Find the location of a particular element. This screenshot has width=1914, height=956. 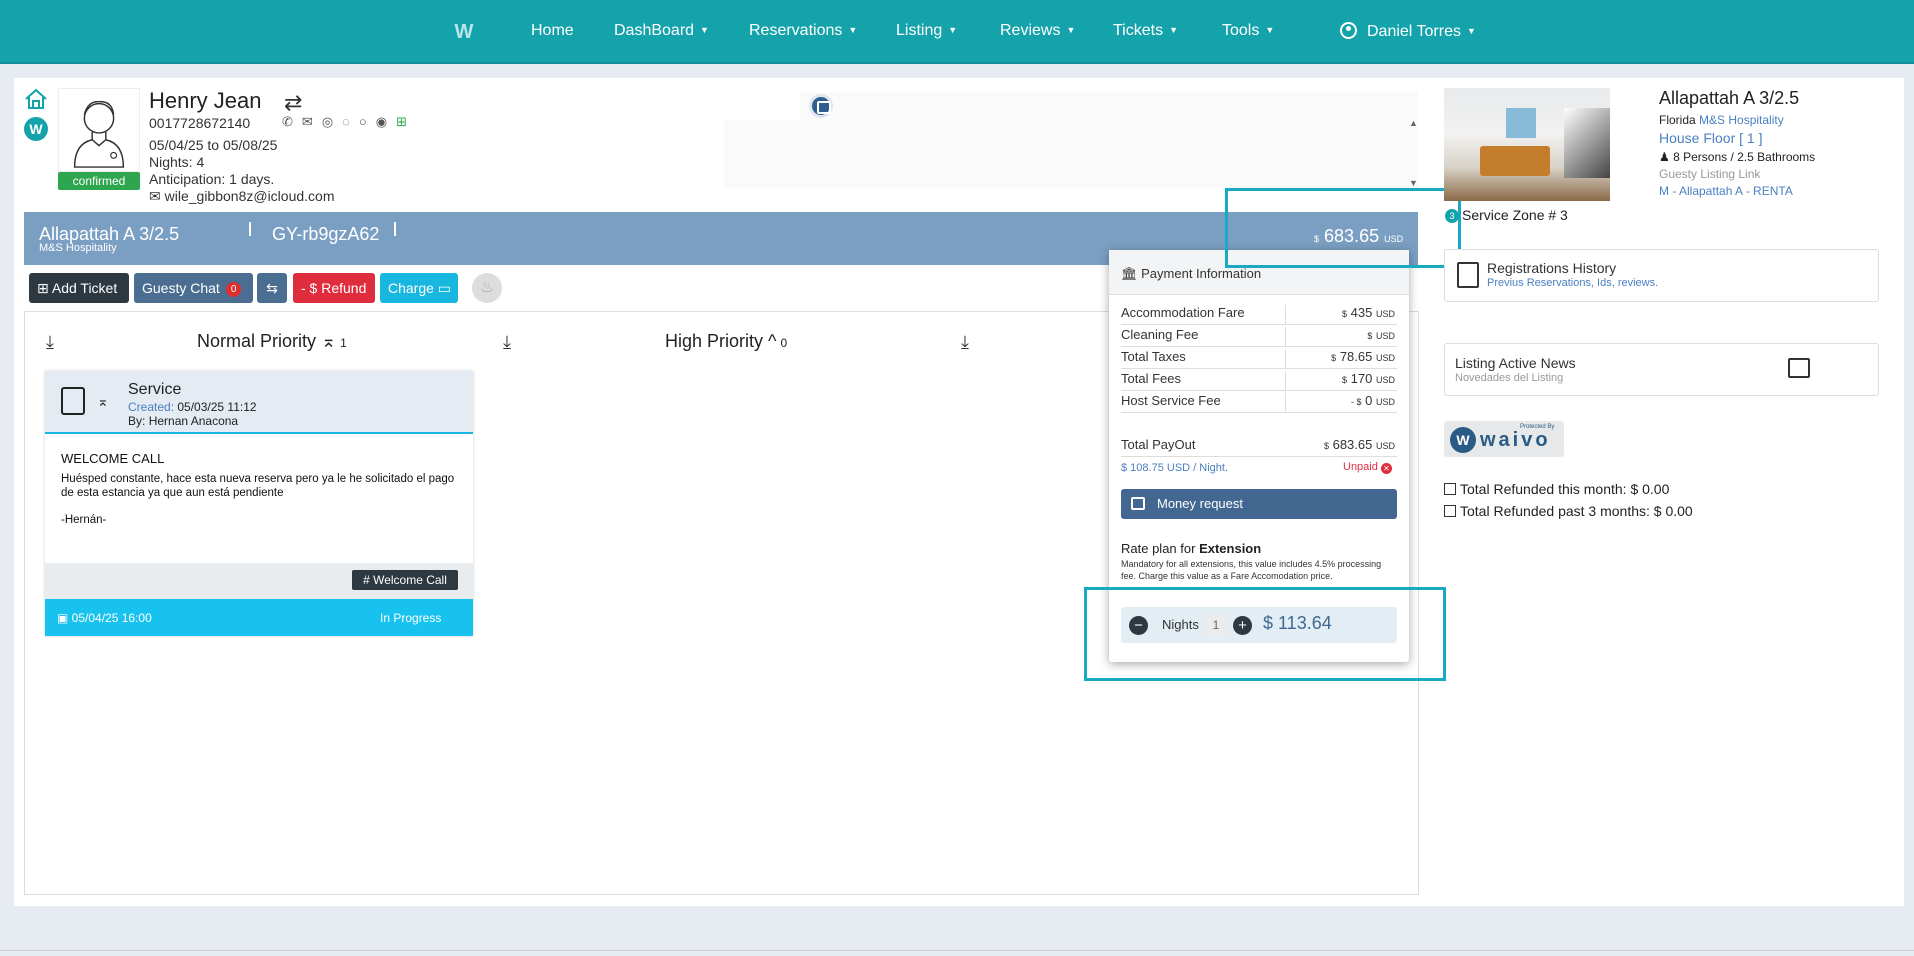

nav-user-menu: Daniel Torres ▼ is located at coordinates (1408, 31).